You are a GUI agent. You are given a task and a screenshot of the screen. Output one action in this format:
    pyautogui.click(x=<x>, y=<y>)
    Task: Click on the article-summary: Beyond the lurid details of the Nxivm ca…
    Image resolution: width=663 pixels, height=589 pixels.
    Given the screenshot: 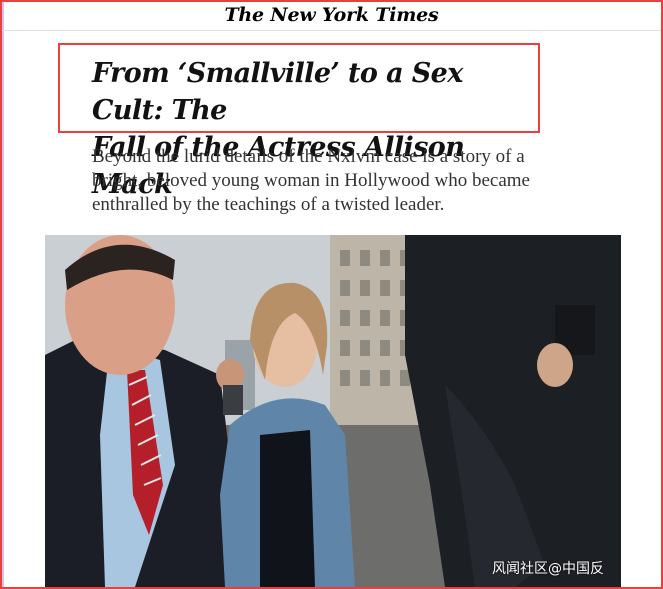 What is the action you would take?
    pyautogui.click(x=317, y=181)
    